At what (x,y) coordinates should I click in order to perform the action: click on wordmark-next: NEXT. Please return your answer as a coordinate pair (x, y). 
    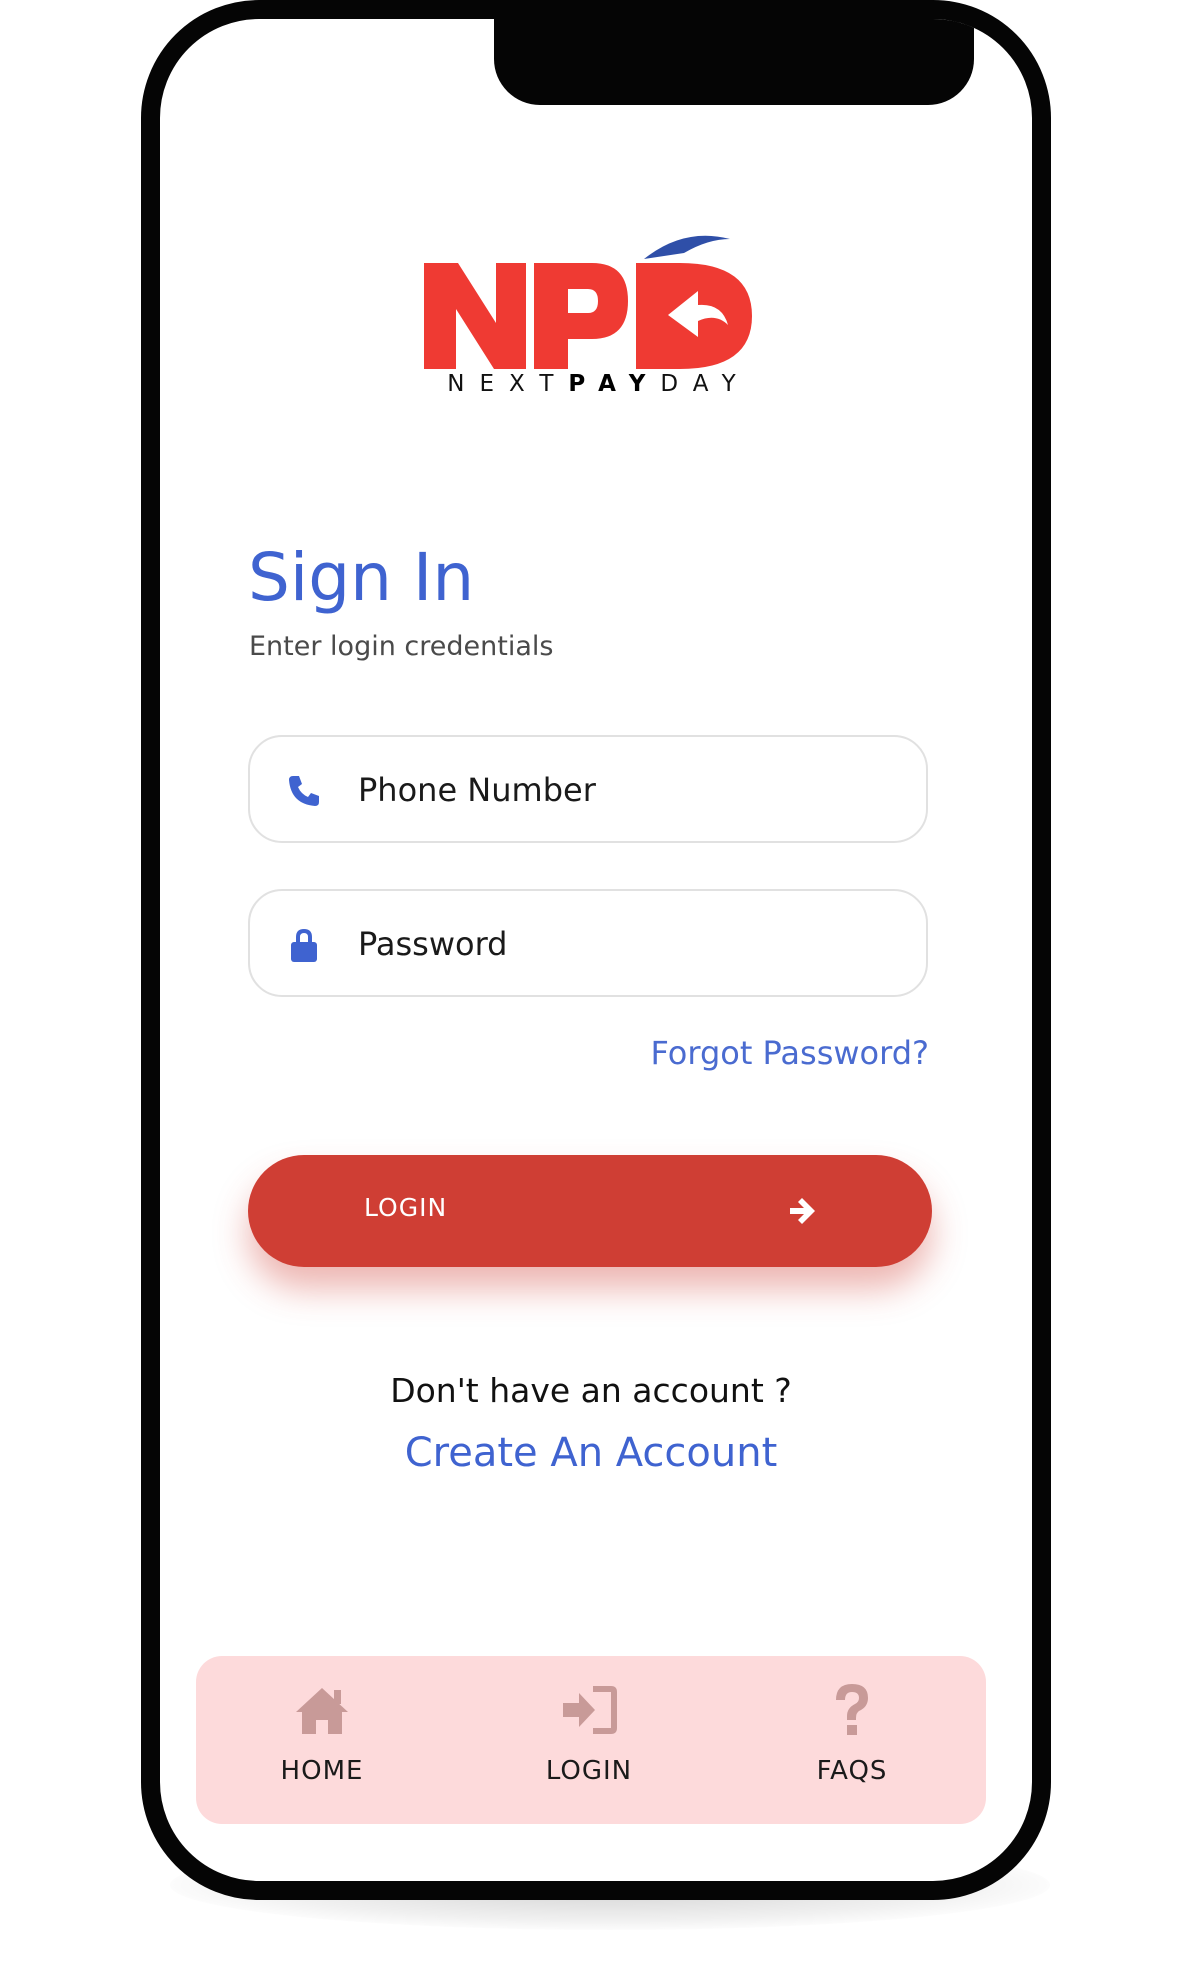
    Looking at the image, I should click on (508, 384).